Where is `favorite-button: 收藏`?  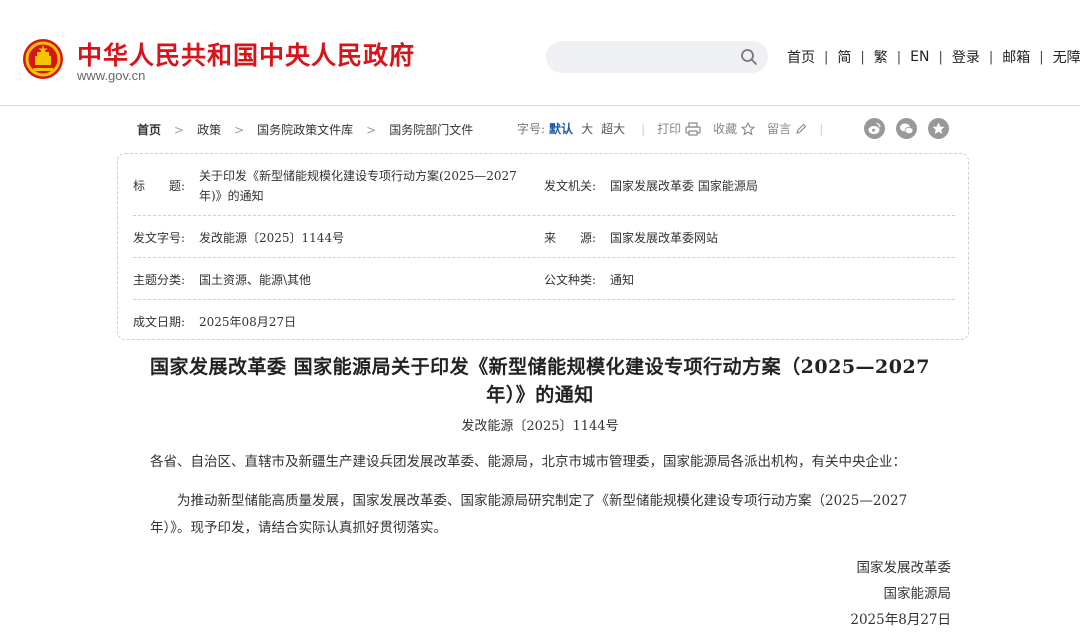
favorite-button: 收藏 is located at coordinates (734, 128).